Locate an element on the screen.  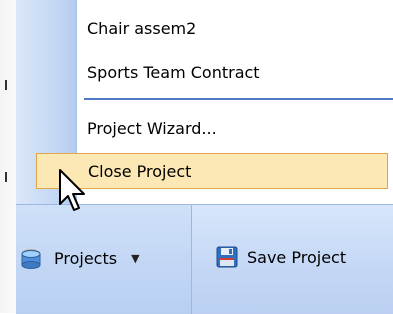
menu-item-sports-team-contract: Sports Team Contract is located at coordinates (204, 72).